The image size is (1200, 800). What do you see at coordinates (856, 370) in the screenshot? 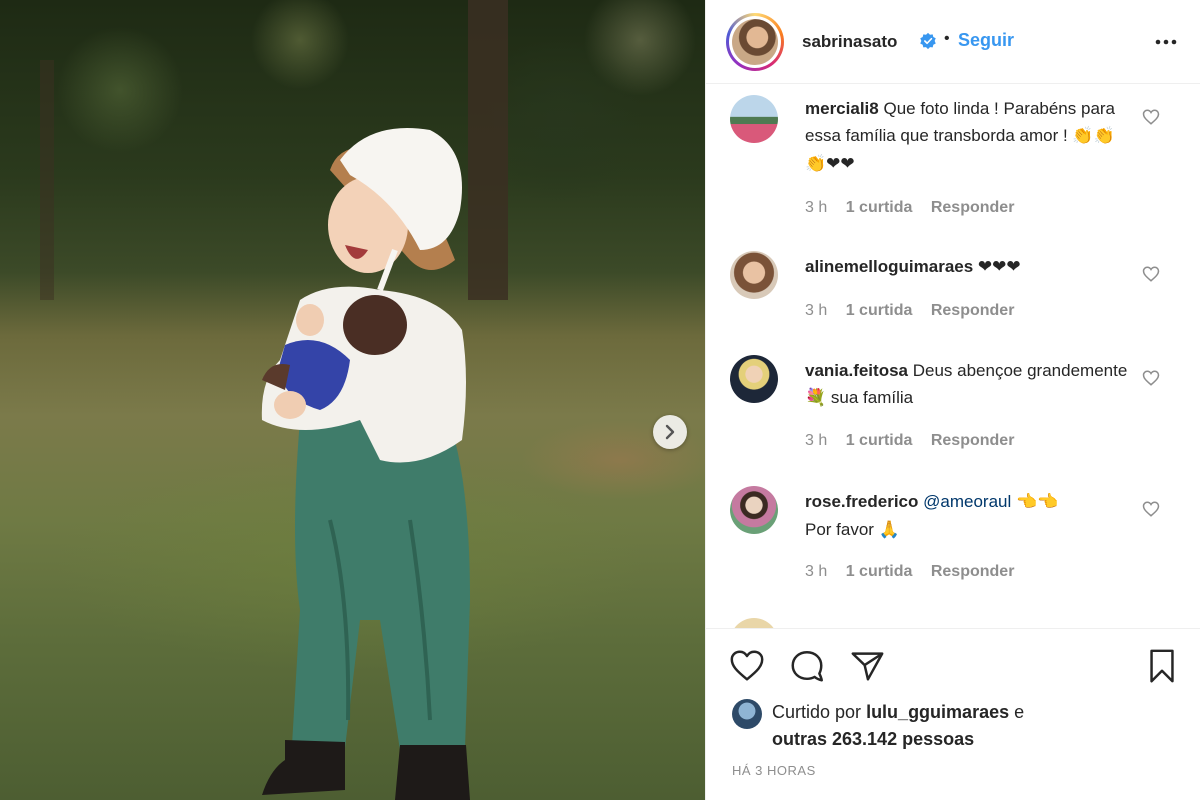
I see `comment-username: vania.feitosa` at bounding box center [856, 370].